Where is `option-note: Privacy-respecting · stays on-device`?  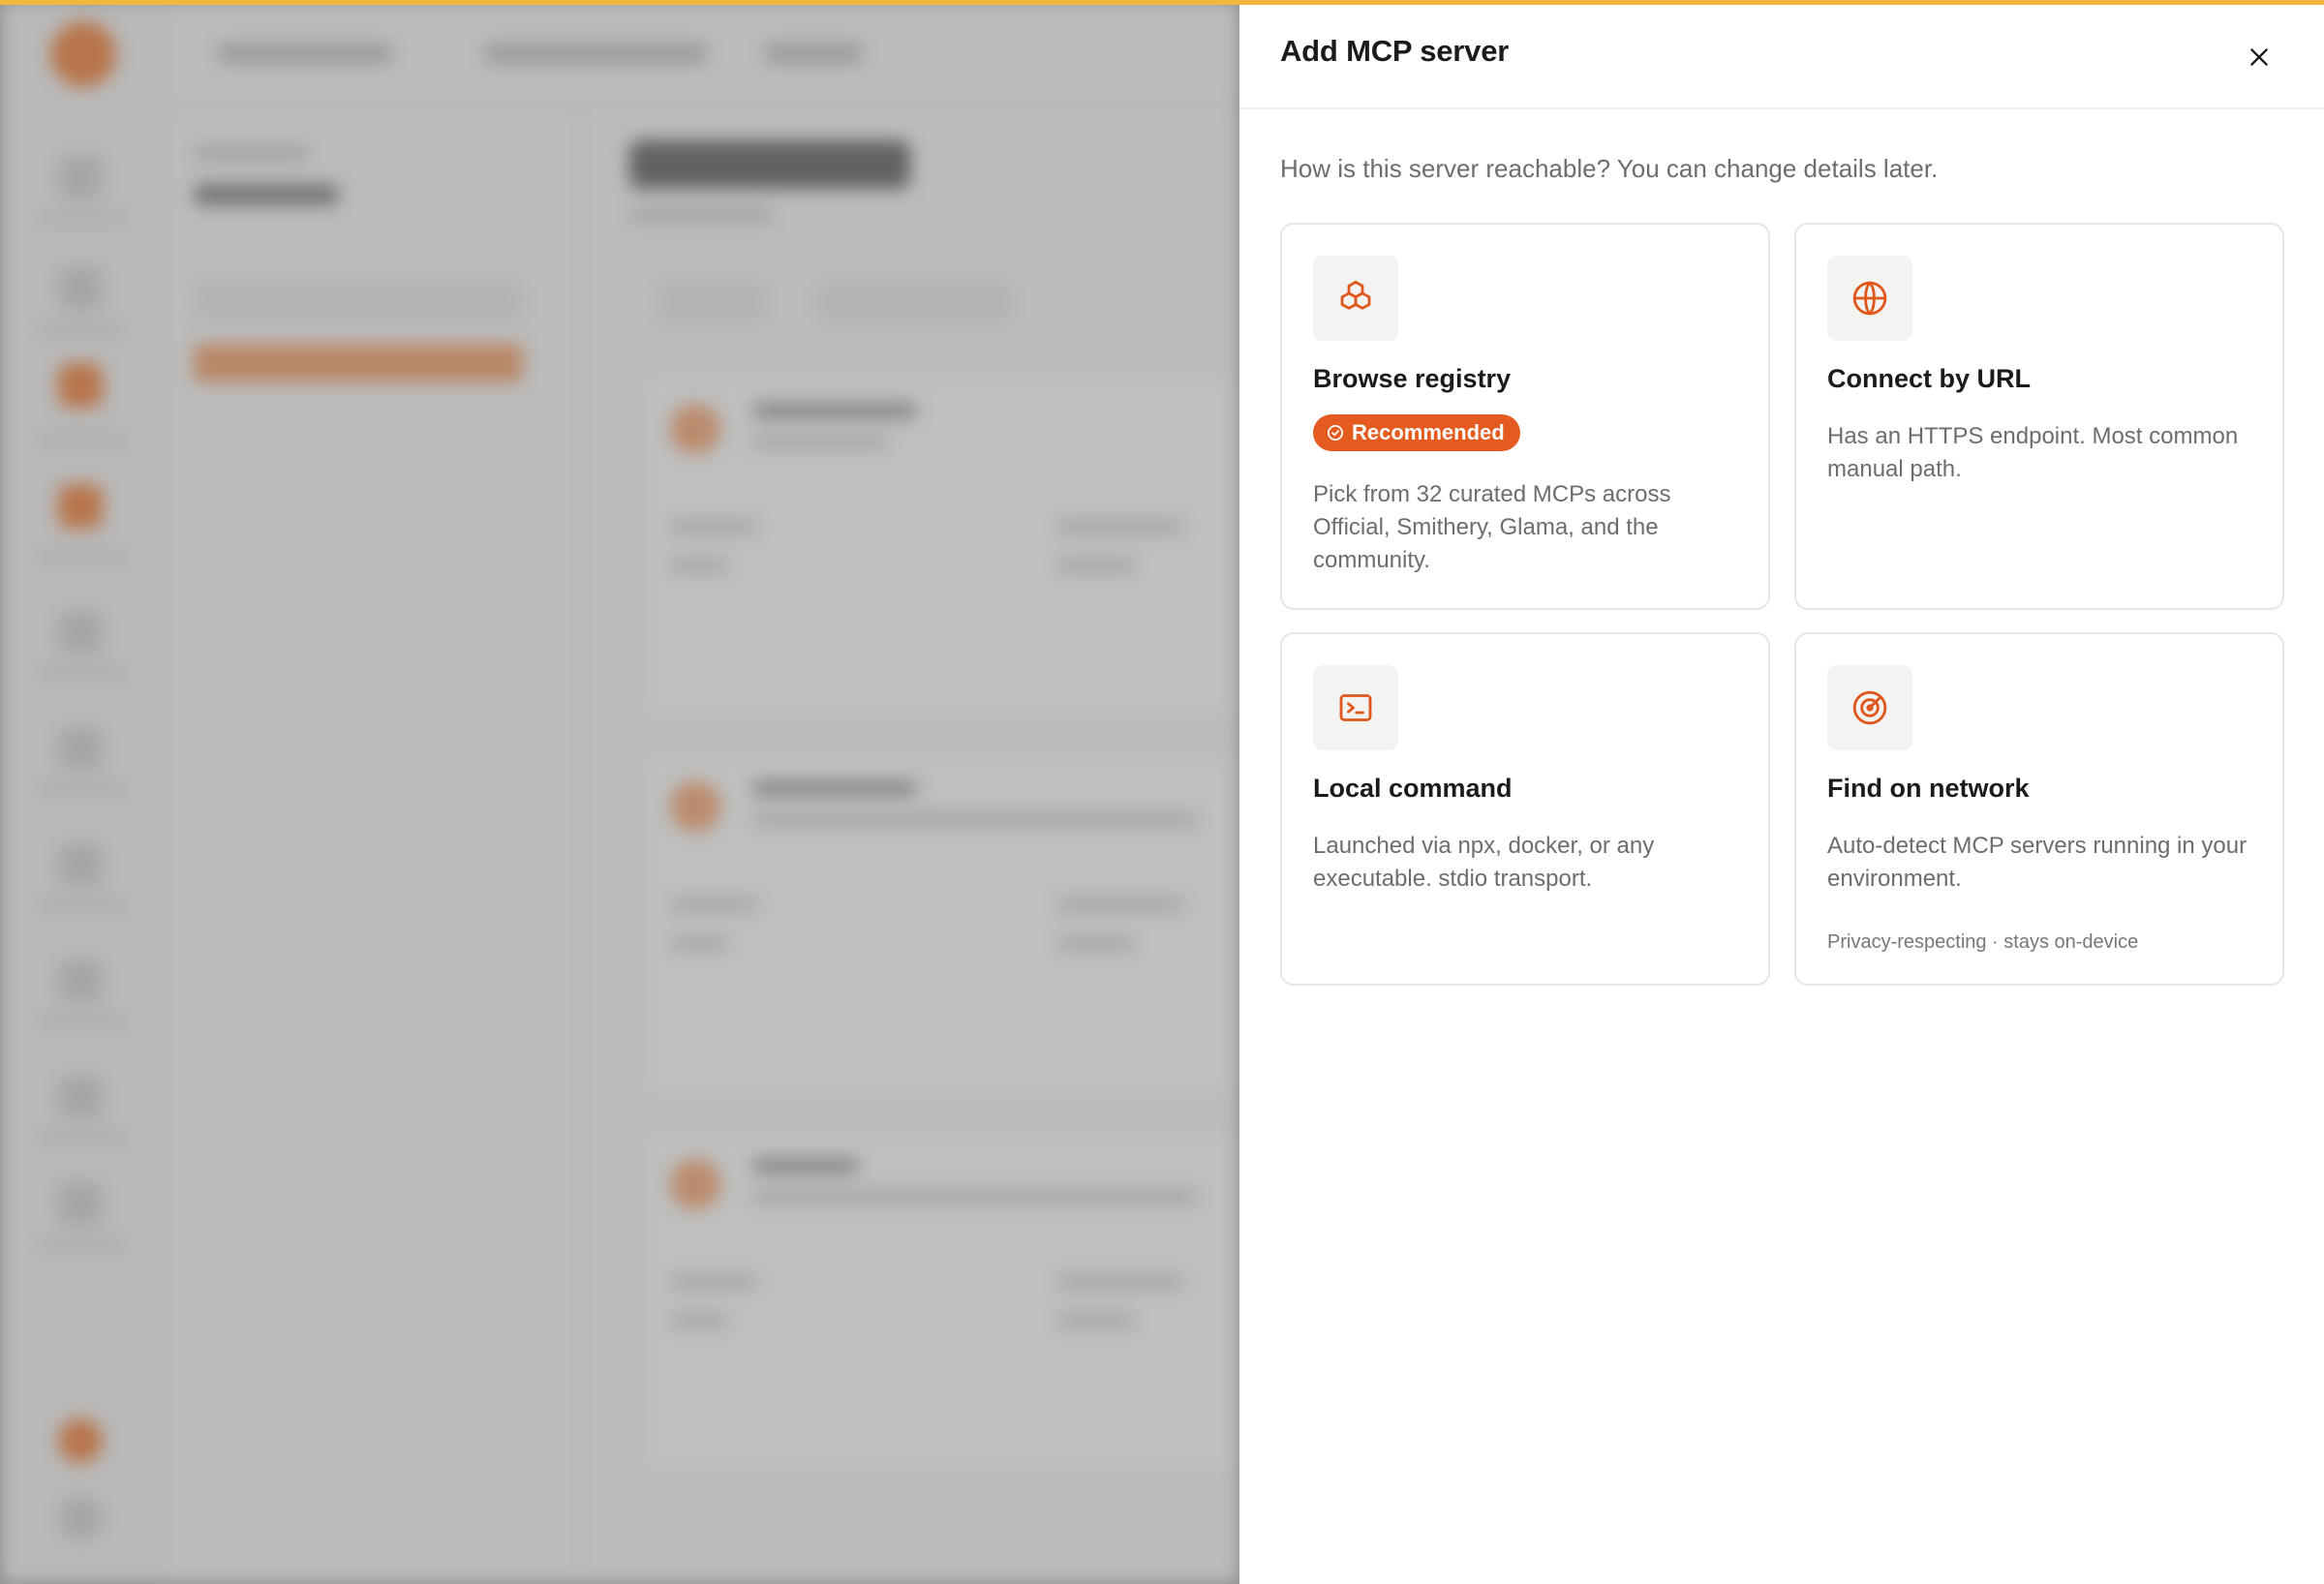
option-note: Privacy-respecting · stays on-device is located at coordinates (1983, 942).